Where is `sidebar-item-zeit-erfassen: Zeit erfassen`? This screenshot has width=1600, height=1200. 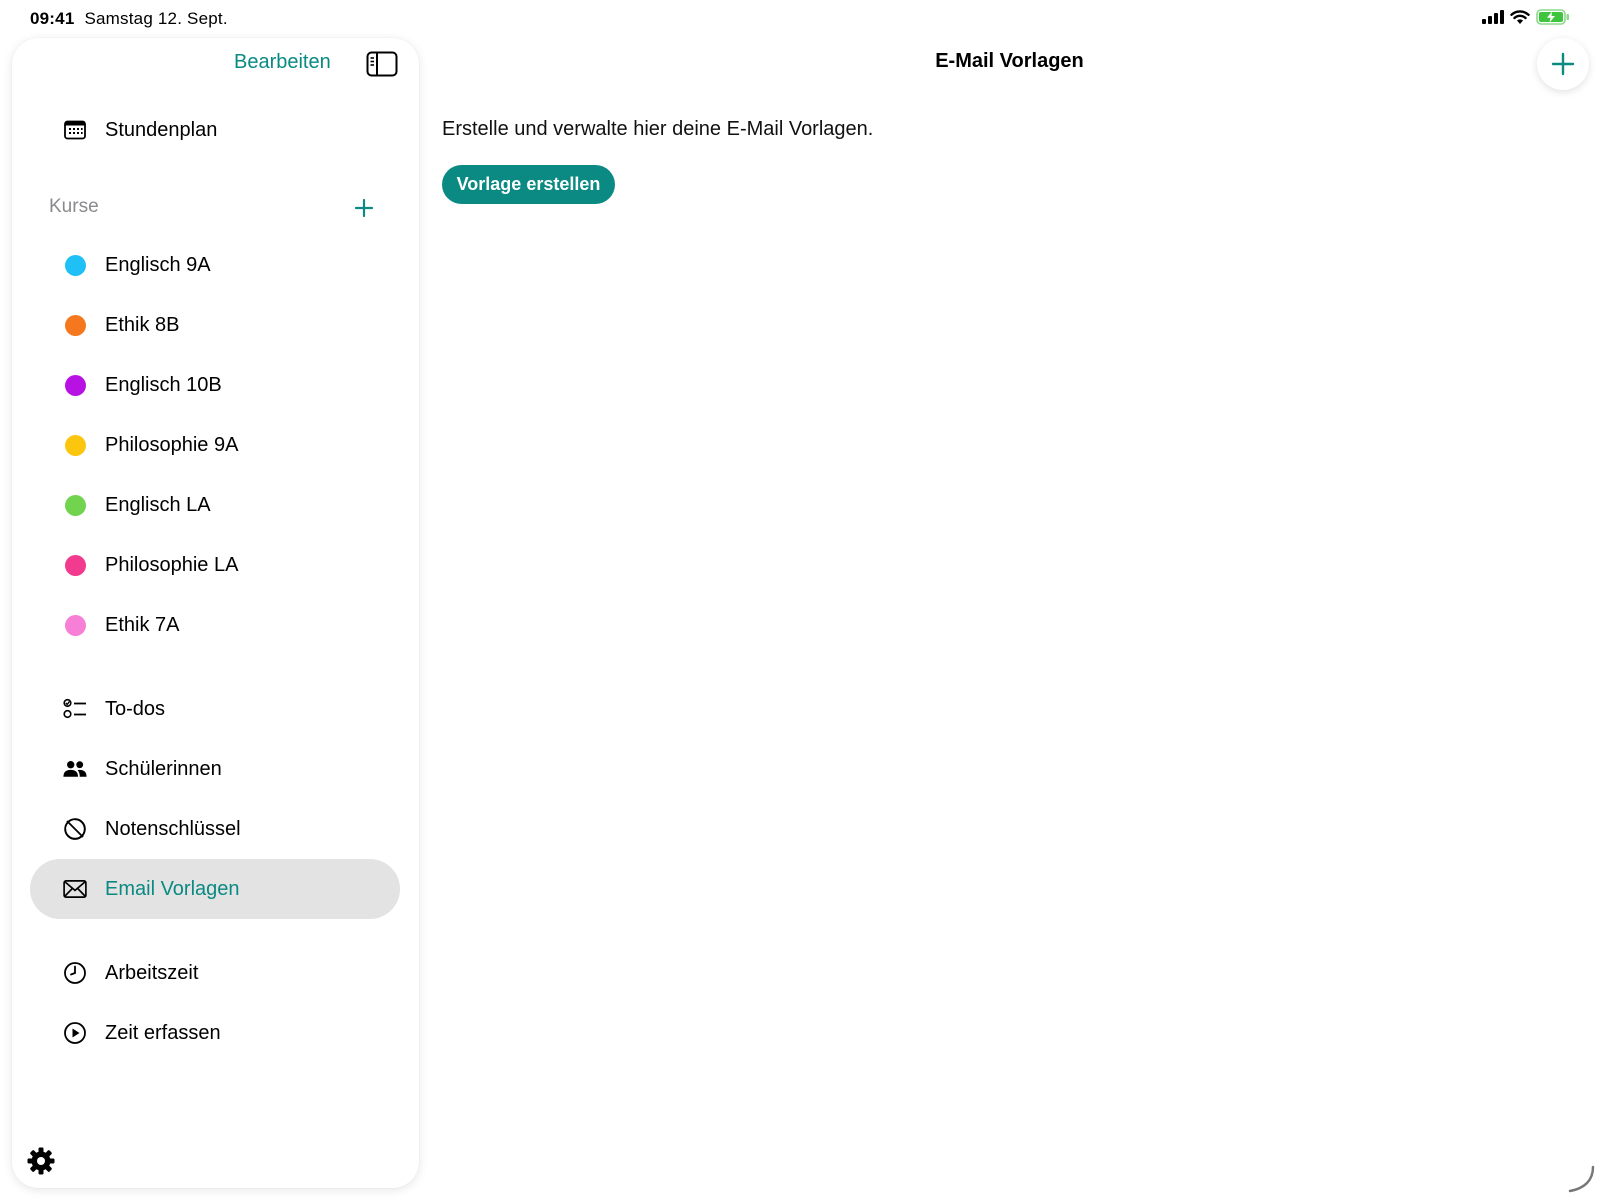 sidebar-item-zeit-erfassen: Zeit erfassen is located at coordinates (215, 1033).